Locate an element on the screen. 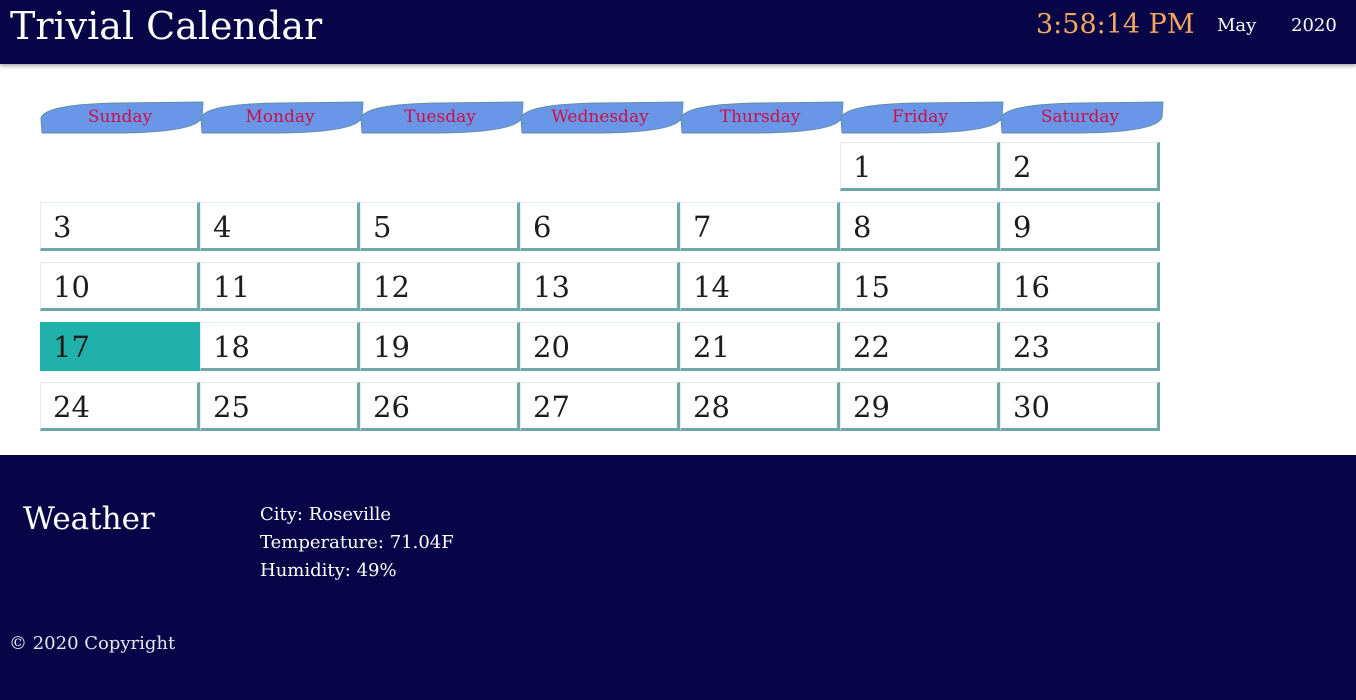 This screenshot has width=1356, height=700. current-month: May is located at coordinates (1236, 26).